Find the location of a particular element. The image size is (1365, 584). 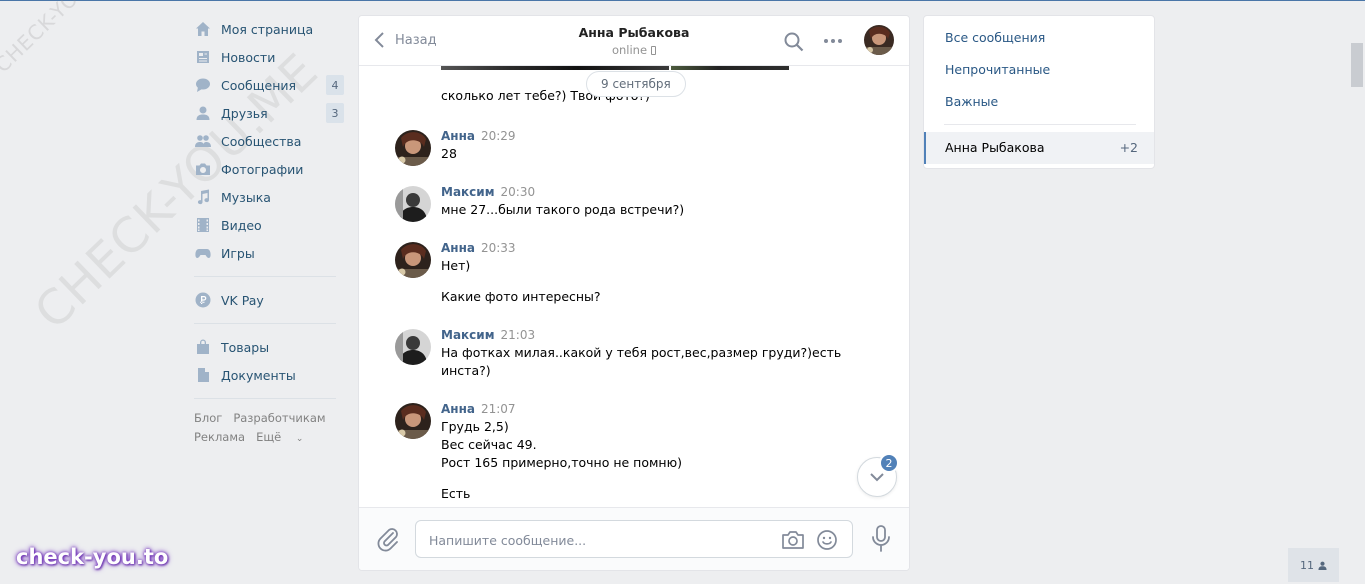

camera-icon is located at coordinates (793, 540).